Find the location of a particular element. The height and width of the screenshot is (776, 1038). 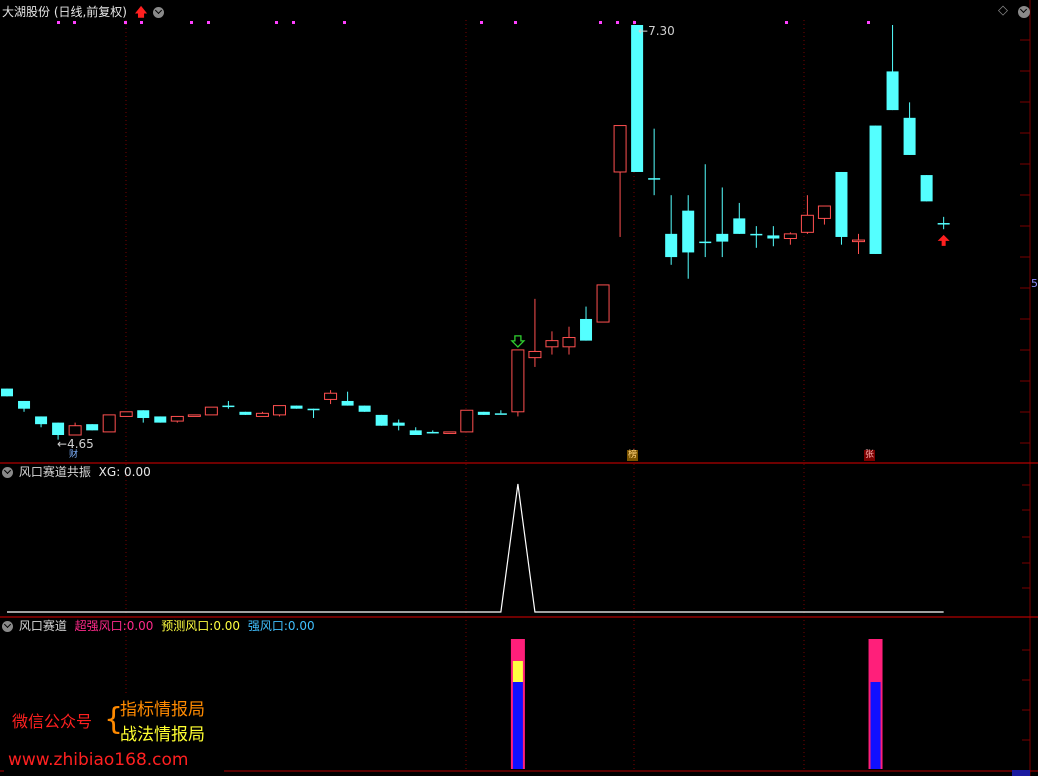

predict-fengkou-bar is located at coordinates (517, 671).